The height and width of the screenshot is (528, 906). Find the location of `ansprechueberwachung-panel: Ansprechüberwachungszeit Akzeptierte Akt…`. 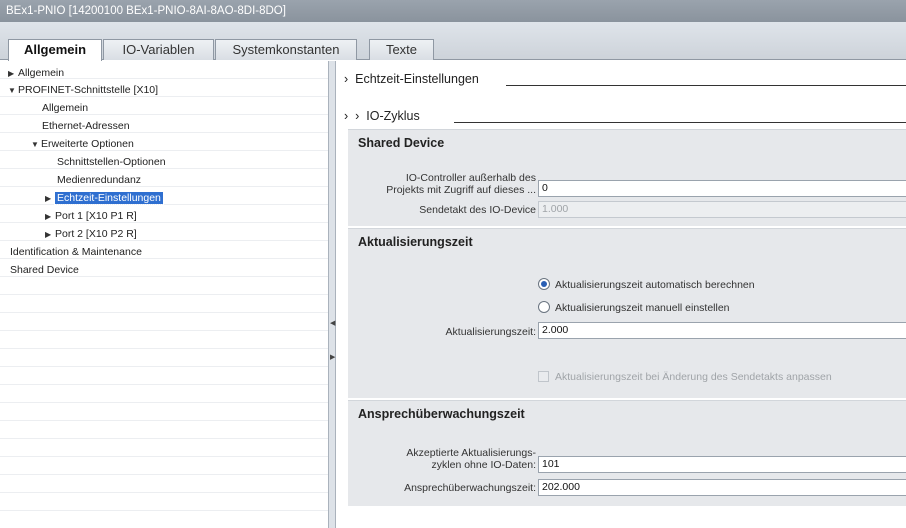

ansprechueberwachung-panel: Ansprechüberwachungszeit Akzeptierte Akt… is located at coordinates (627, 453).